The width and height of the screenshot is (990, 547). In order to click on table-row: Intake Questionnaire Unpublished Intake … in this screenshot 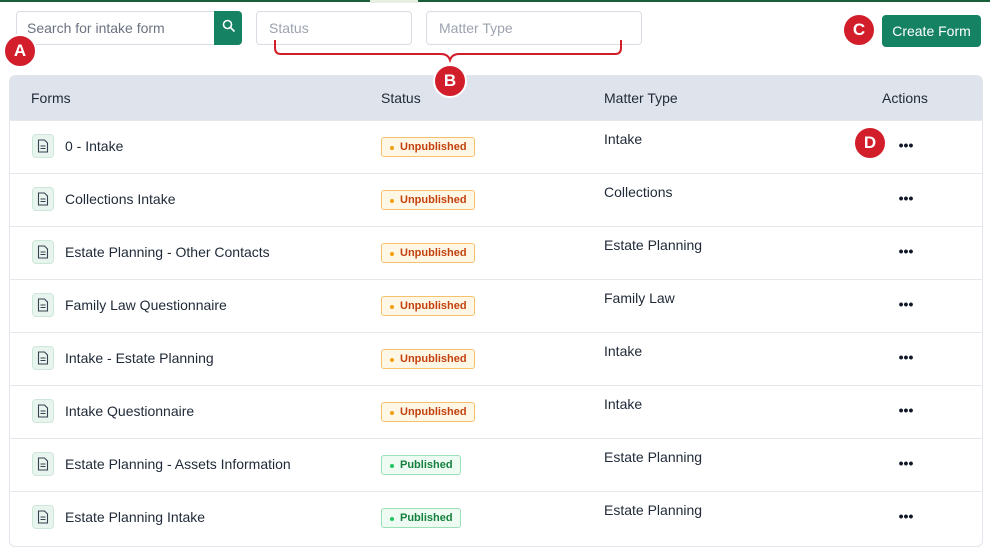, I will do `click(496, 411)`.